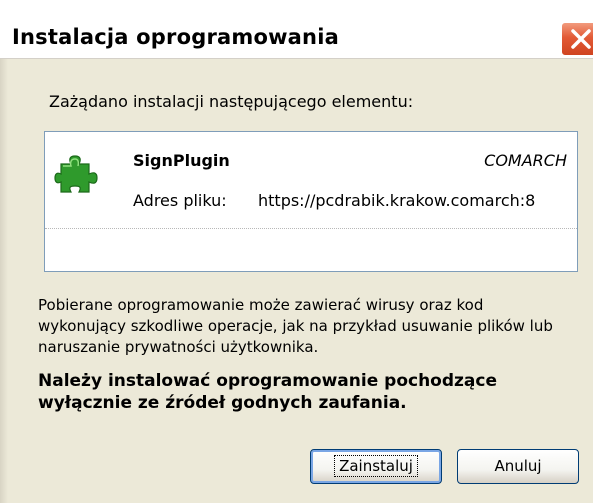 The width and height of the screenshot is (593, 503). What do you see at coordinates (581, 39) in the screenshot?
I see `close-icon` at bounding box center [581, 39].